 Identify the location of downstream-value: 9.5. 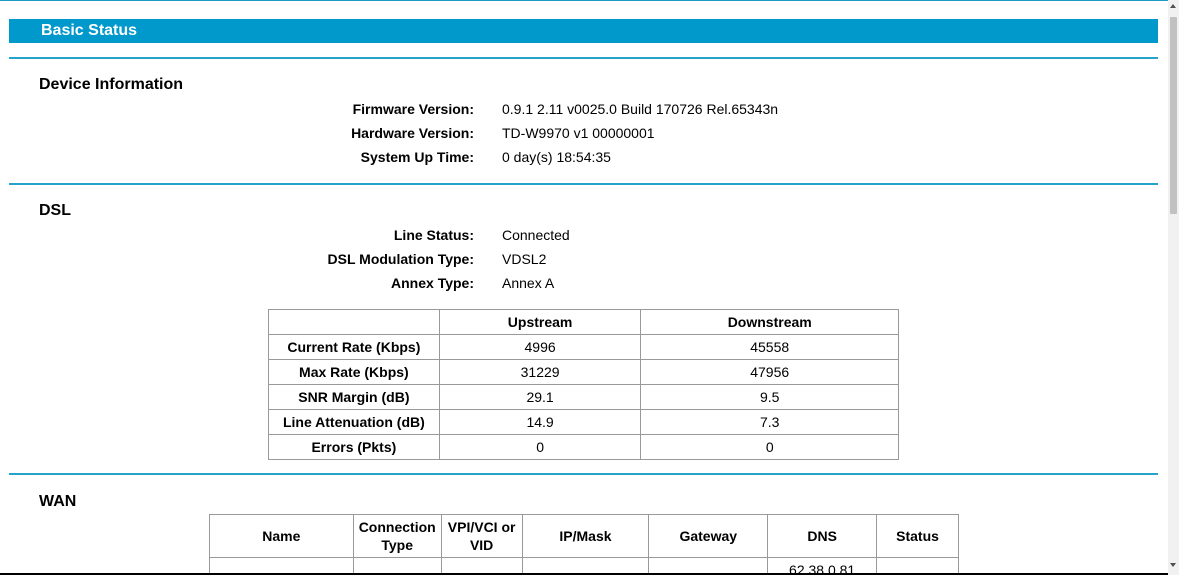
(769, 397).